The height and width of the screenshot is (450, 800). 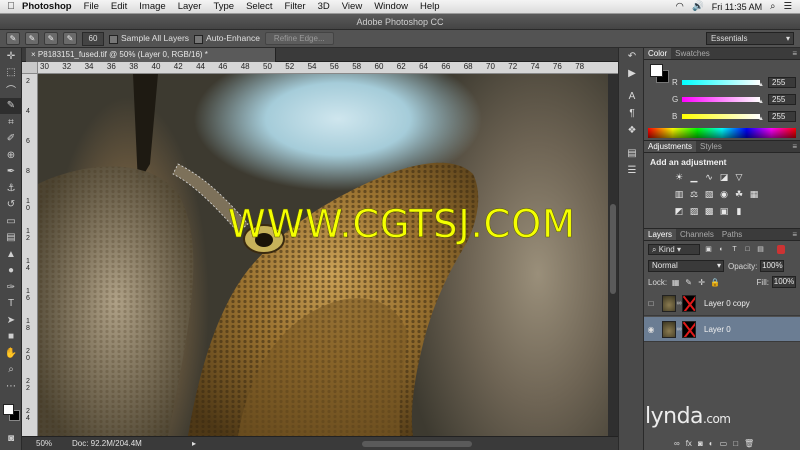 What do you see at coordinates (11, 155) in the screenshot?
I see `healing-brush-tool-icon: ⊕` at bounding box center [11, 155].